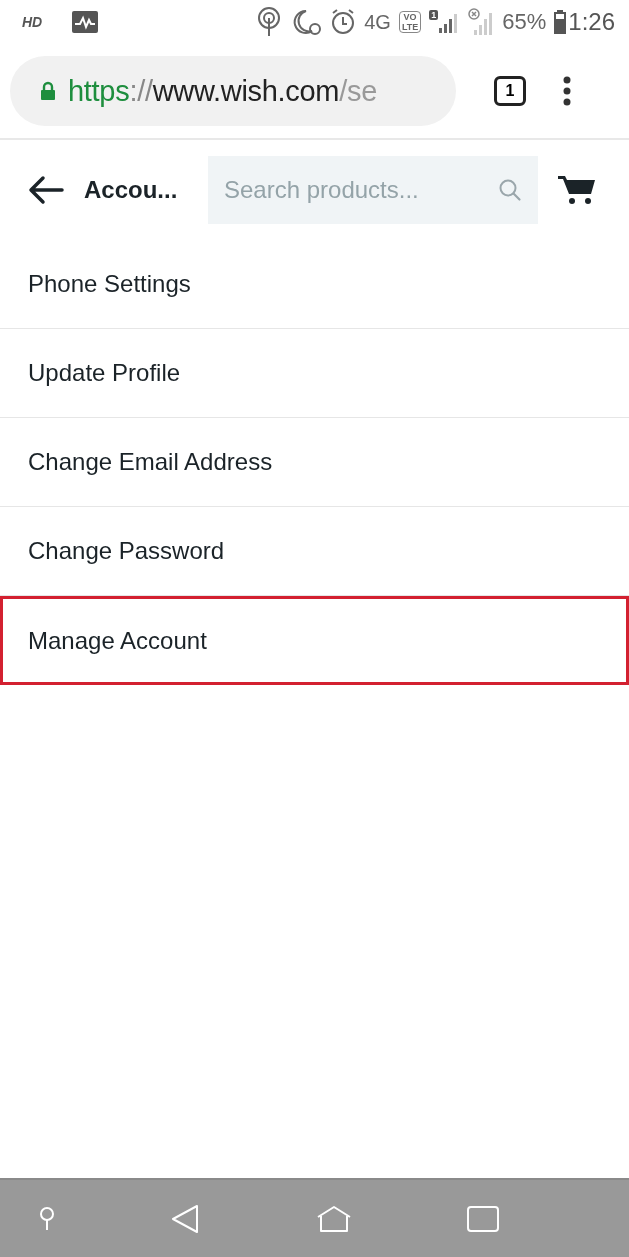 This screenshot has width=629, height=1257. Describe the element at coordinates (32, 22) in the screenshot. I see `hd-indicator: HD` at that location.